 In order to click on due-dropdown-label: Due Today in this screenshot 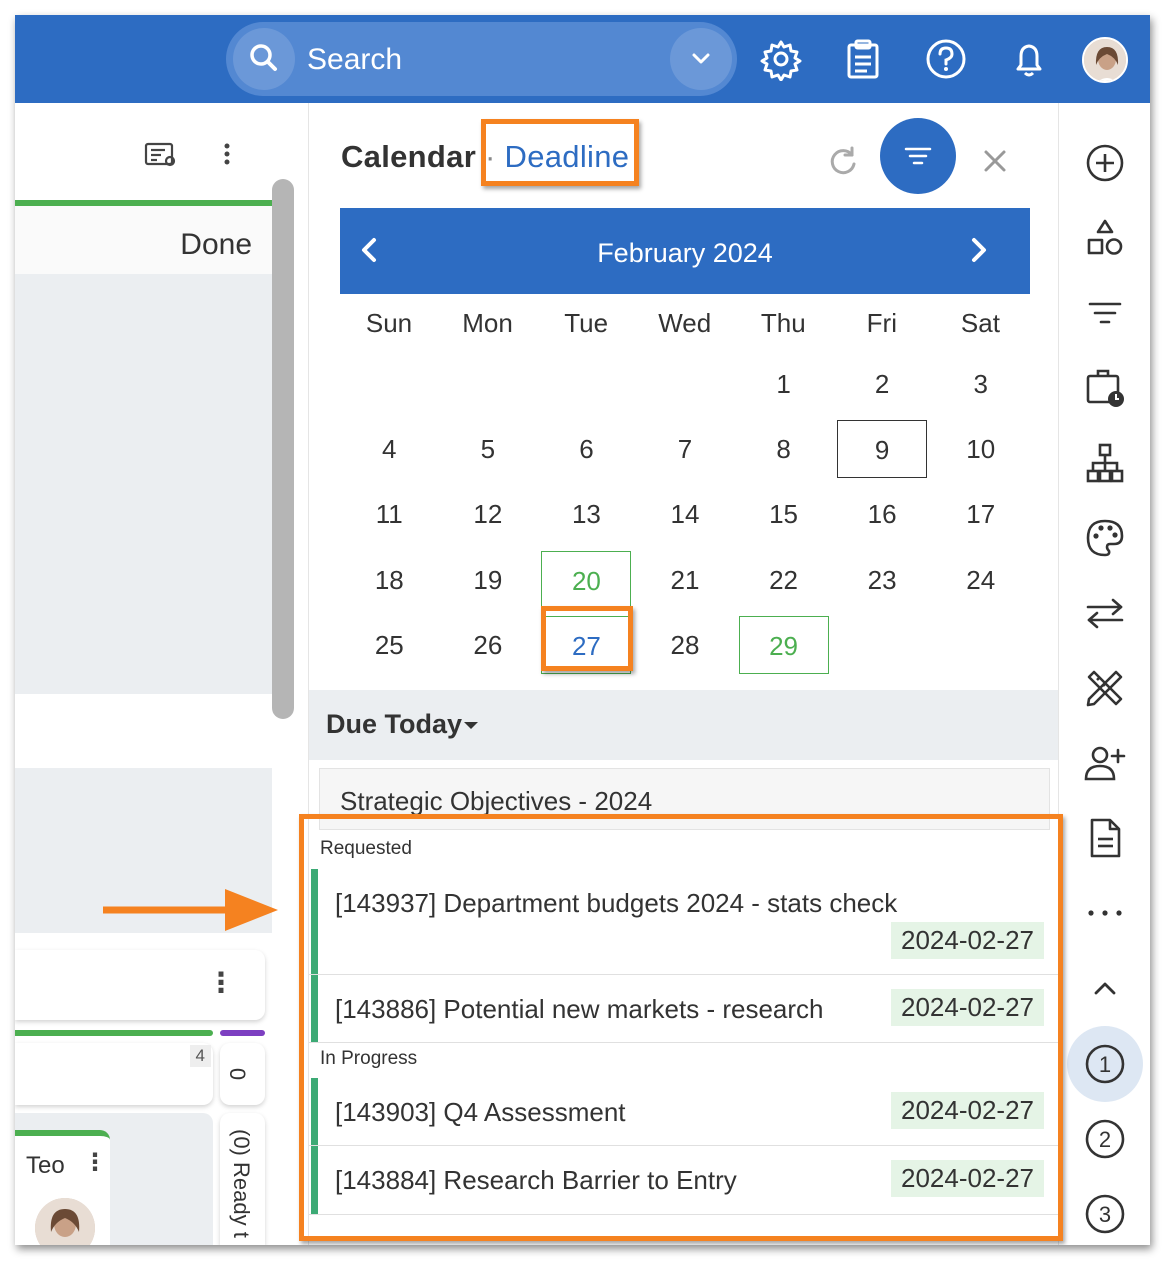, I will do `click(394, 724)`.